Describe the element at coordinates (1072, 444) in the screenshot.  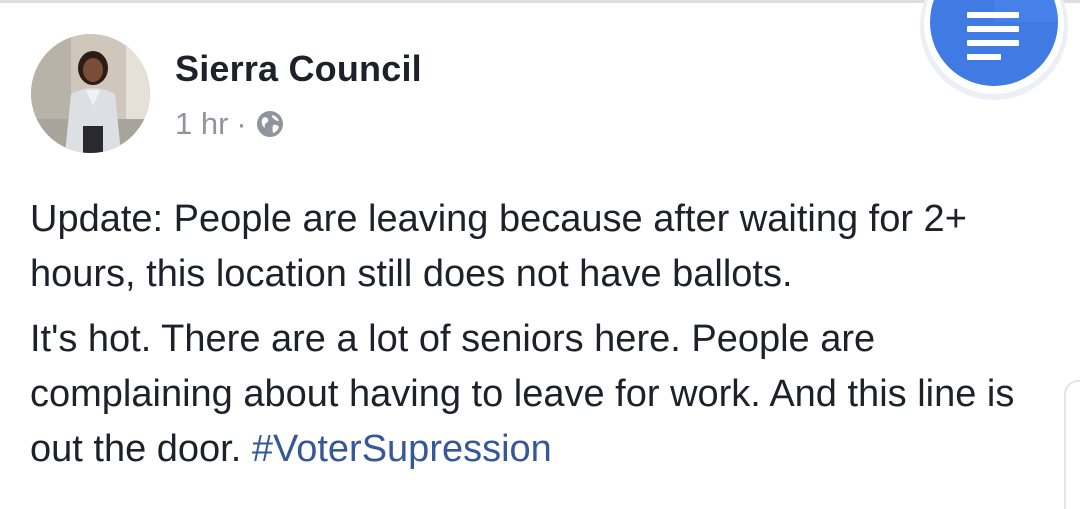
I see `scroll-edge` at that location.